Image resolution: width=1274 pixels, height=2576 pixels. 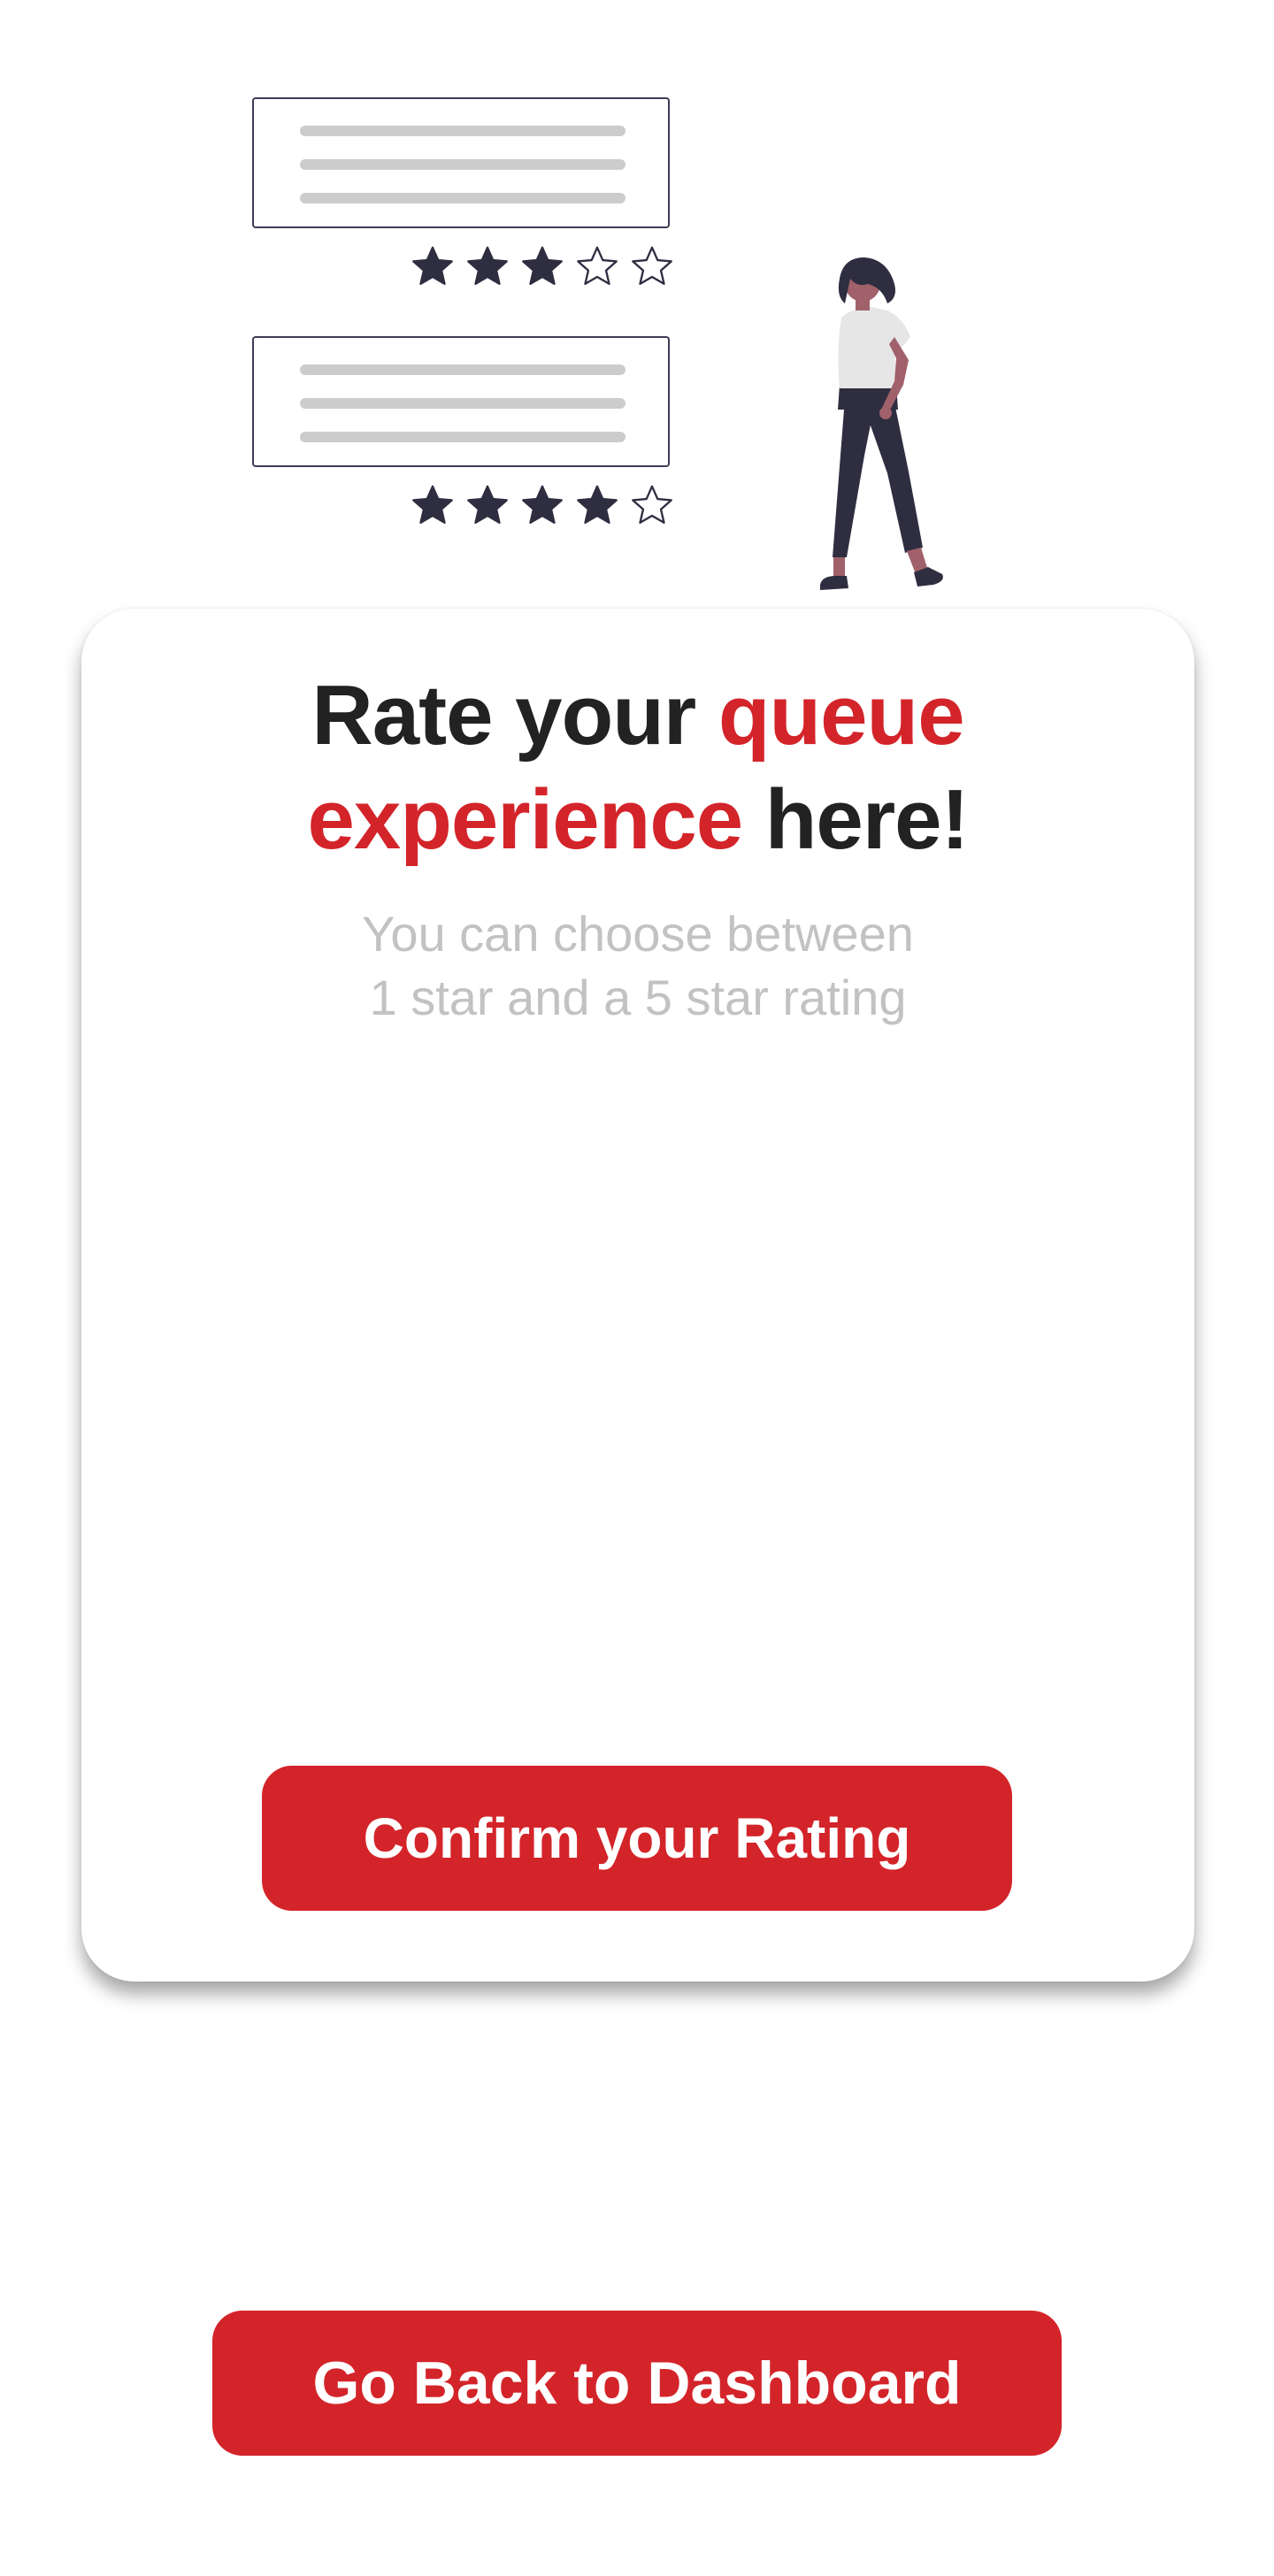 What do you see at coordinates (637, 2383) in the screenshot?
I see `back-to-dashboard-button: Go Back to Dashboard` at bounding box center [637, 2383].